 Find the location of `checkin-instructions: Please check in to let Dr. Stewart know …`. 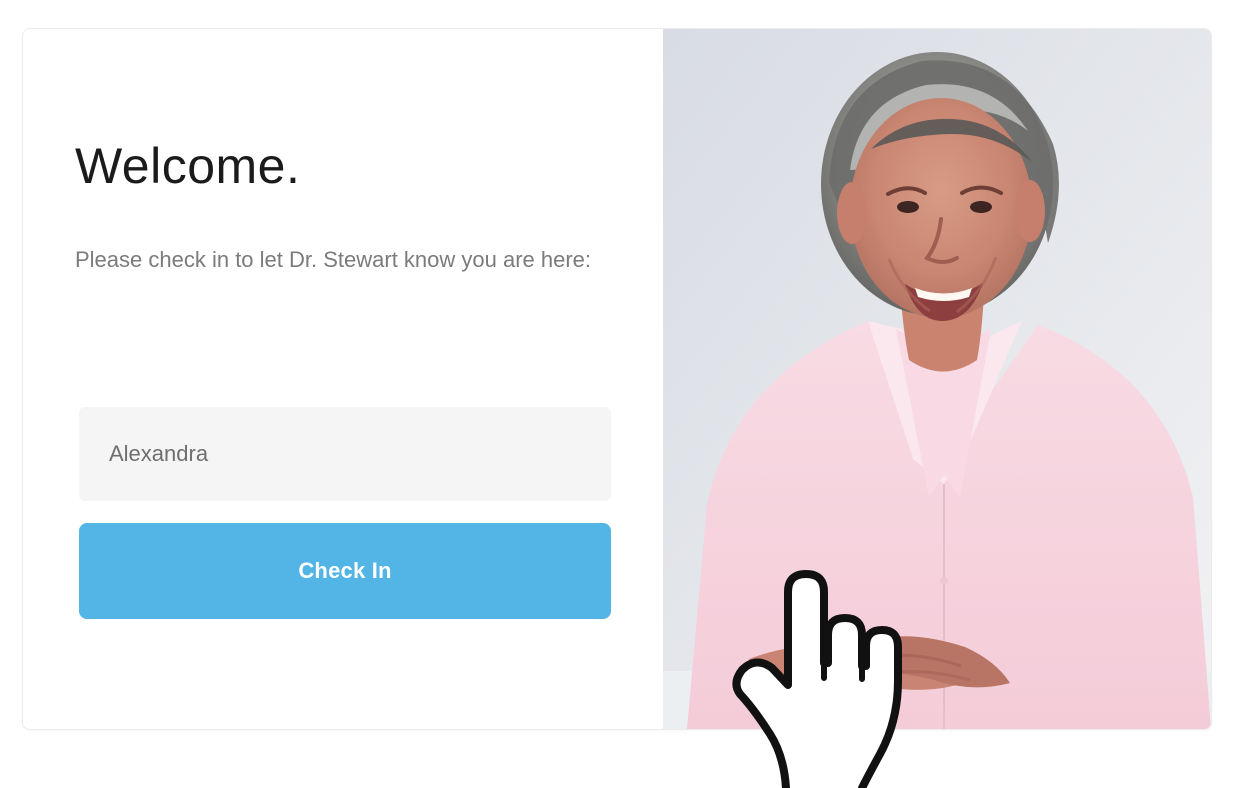

checkin-instructions: Please check in to let Dr. Stewart know … is located at coordinates (333, 259).